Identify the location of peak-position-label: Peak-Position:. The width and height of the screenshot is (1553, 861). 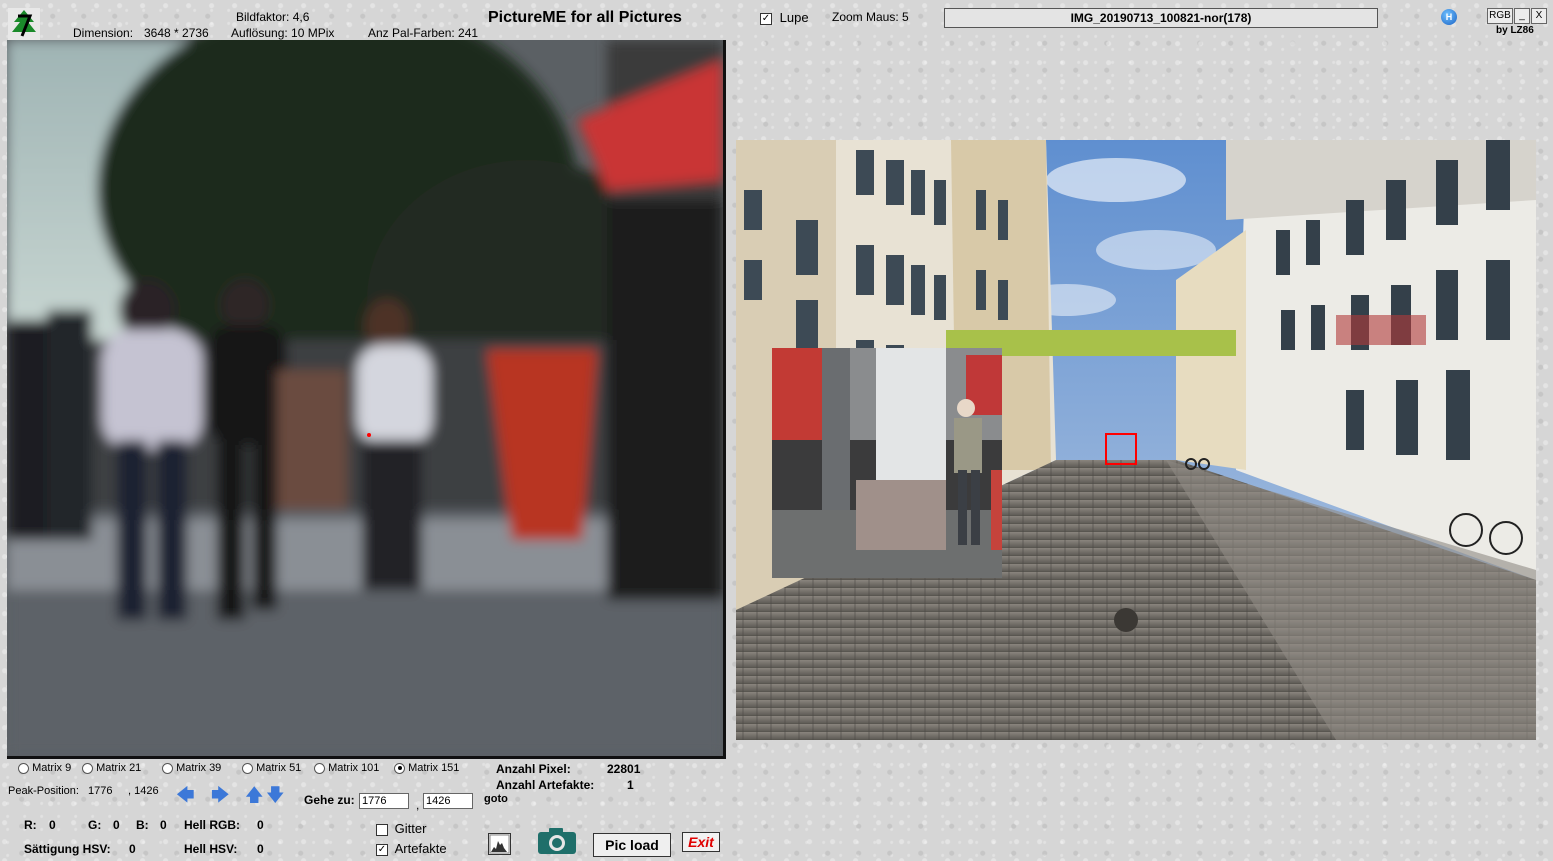
(43, 791).